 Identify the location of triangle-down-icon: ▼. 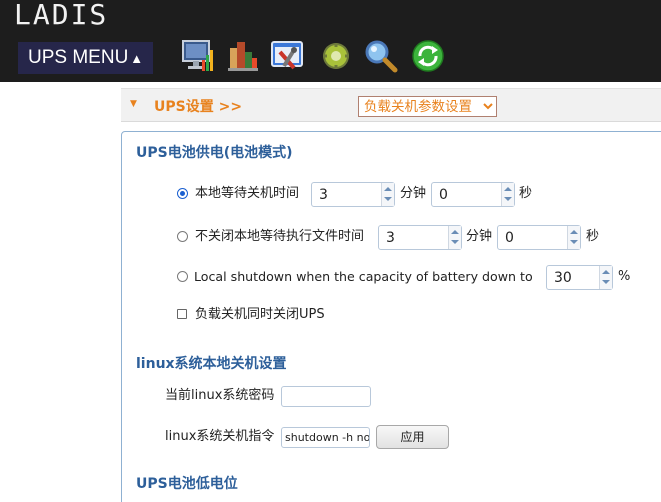
(133, 104).